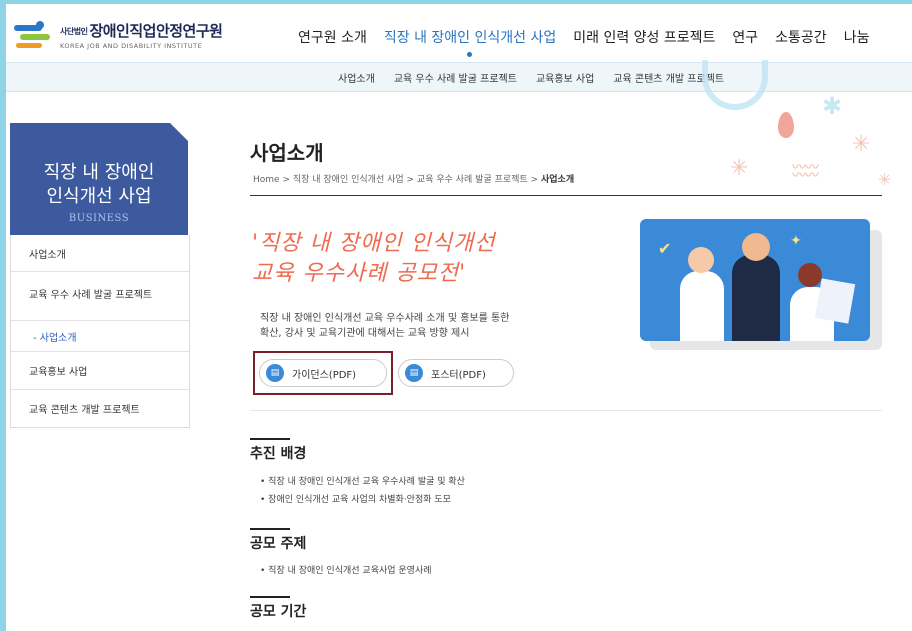  Describe the element at coordinates (346, 571) in the screenshot. I see `topic-bullet-1: • 직장 내 장애인 인식개선 교육사업 운영사례` at that location.